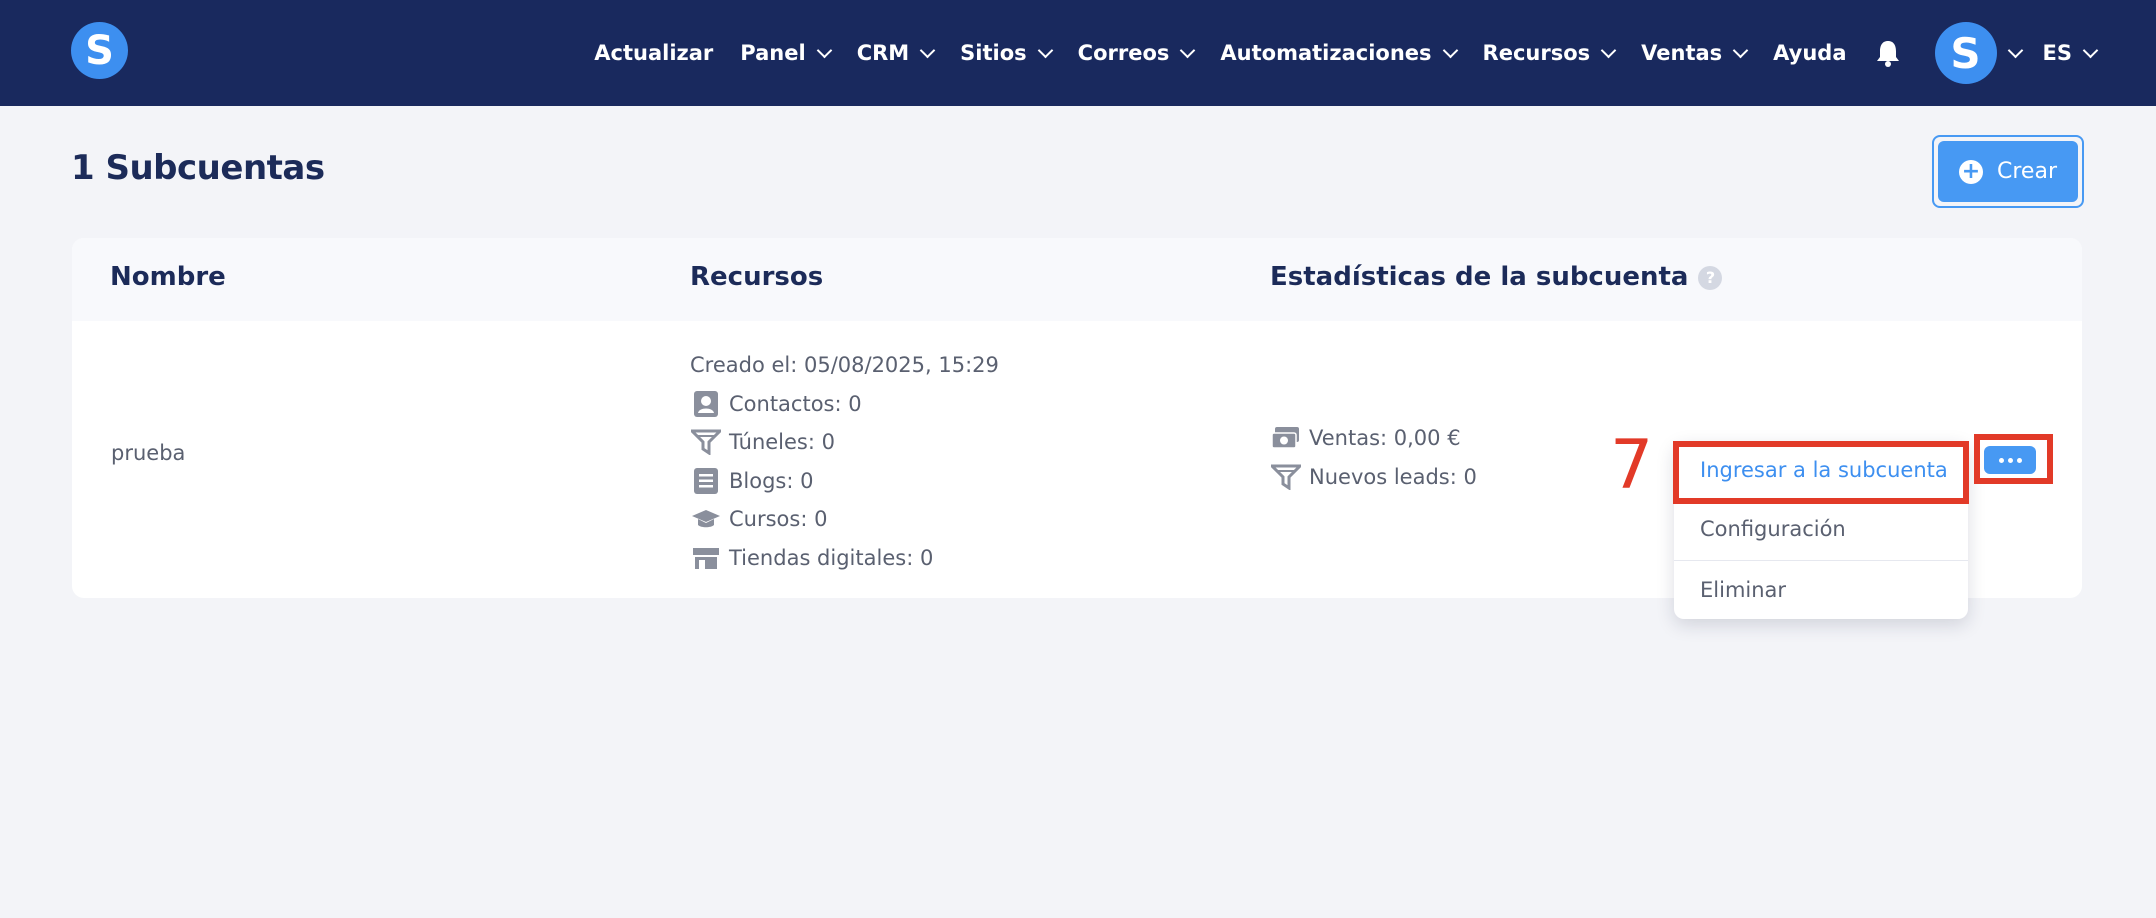  I want to click on nav-item-crm: CRM, so click(896, 53).